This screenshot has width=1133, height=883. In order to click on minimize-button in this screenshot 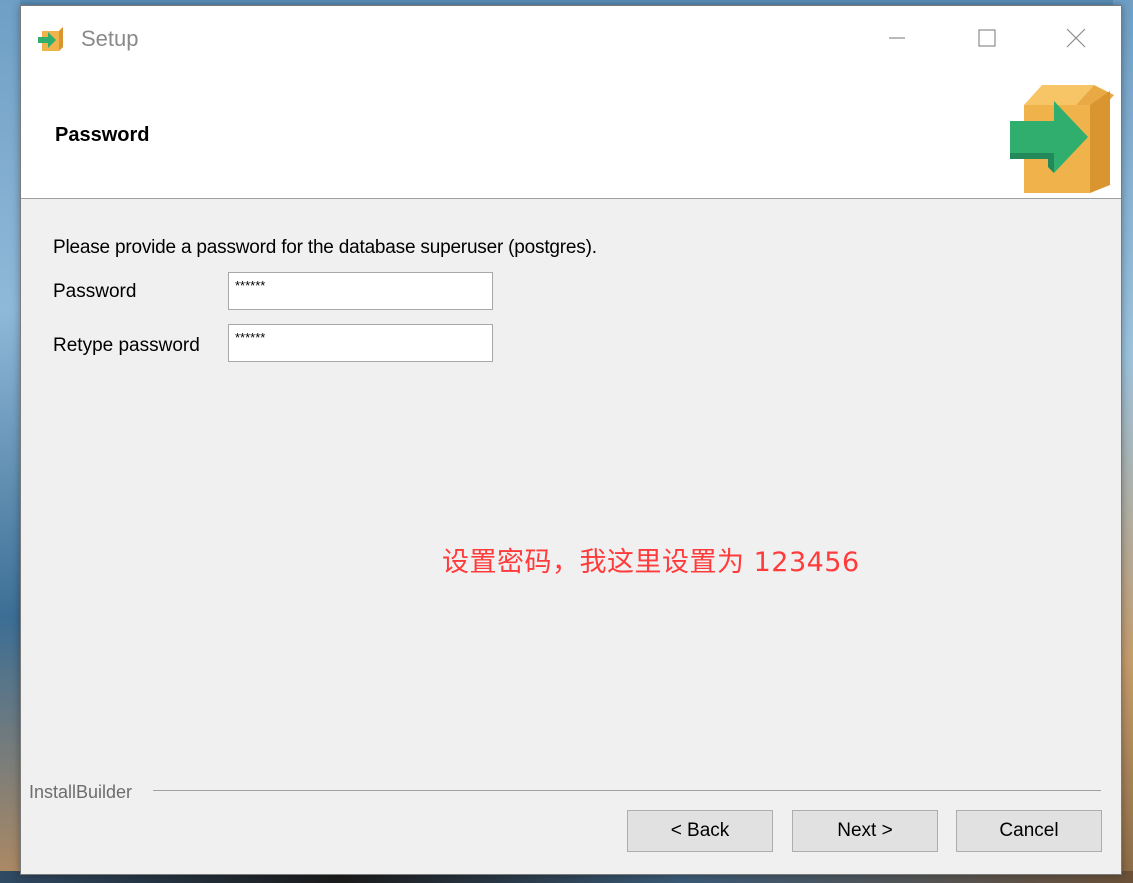, I will do `click(897, 38)`.